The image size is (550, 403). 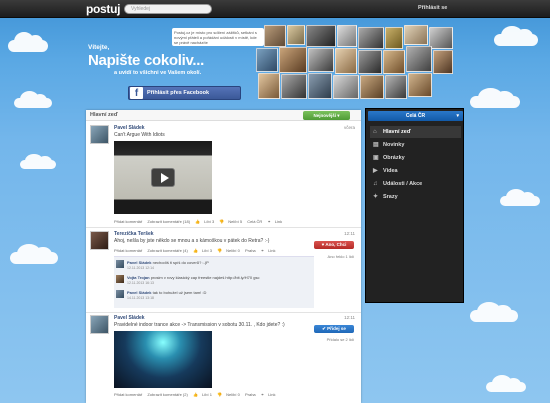 What do you see at coordinates (158, 73) in the screenshot?
I see `hero-subtitle: a uvidí to všichni ve Vašem okolí.` at bounding box center [158, 73].